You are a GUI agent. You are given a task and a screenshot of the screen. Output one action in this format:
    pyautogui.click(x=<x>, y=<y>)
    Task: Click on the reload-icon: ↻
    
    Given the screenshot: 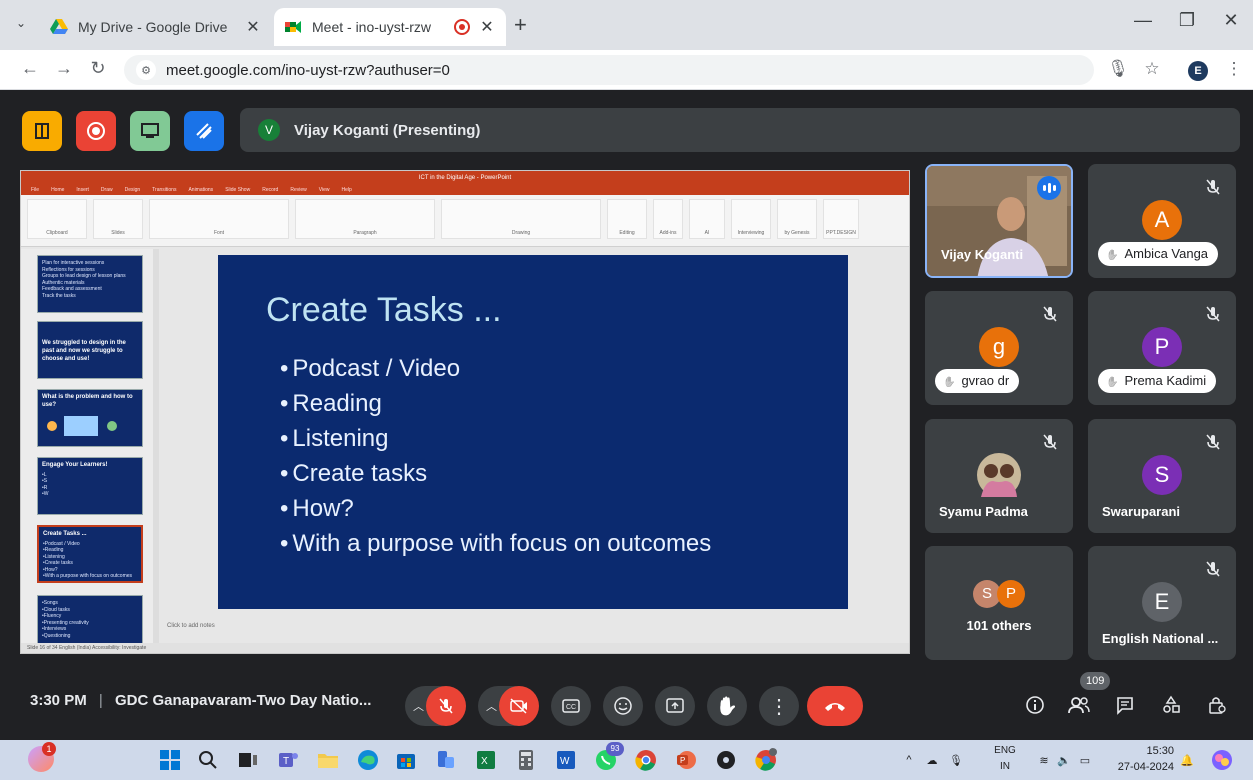 What is the action you would take?
    pyautogui.click(x=98, y=68)
    